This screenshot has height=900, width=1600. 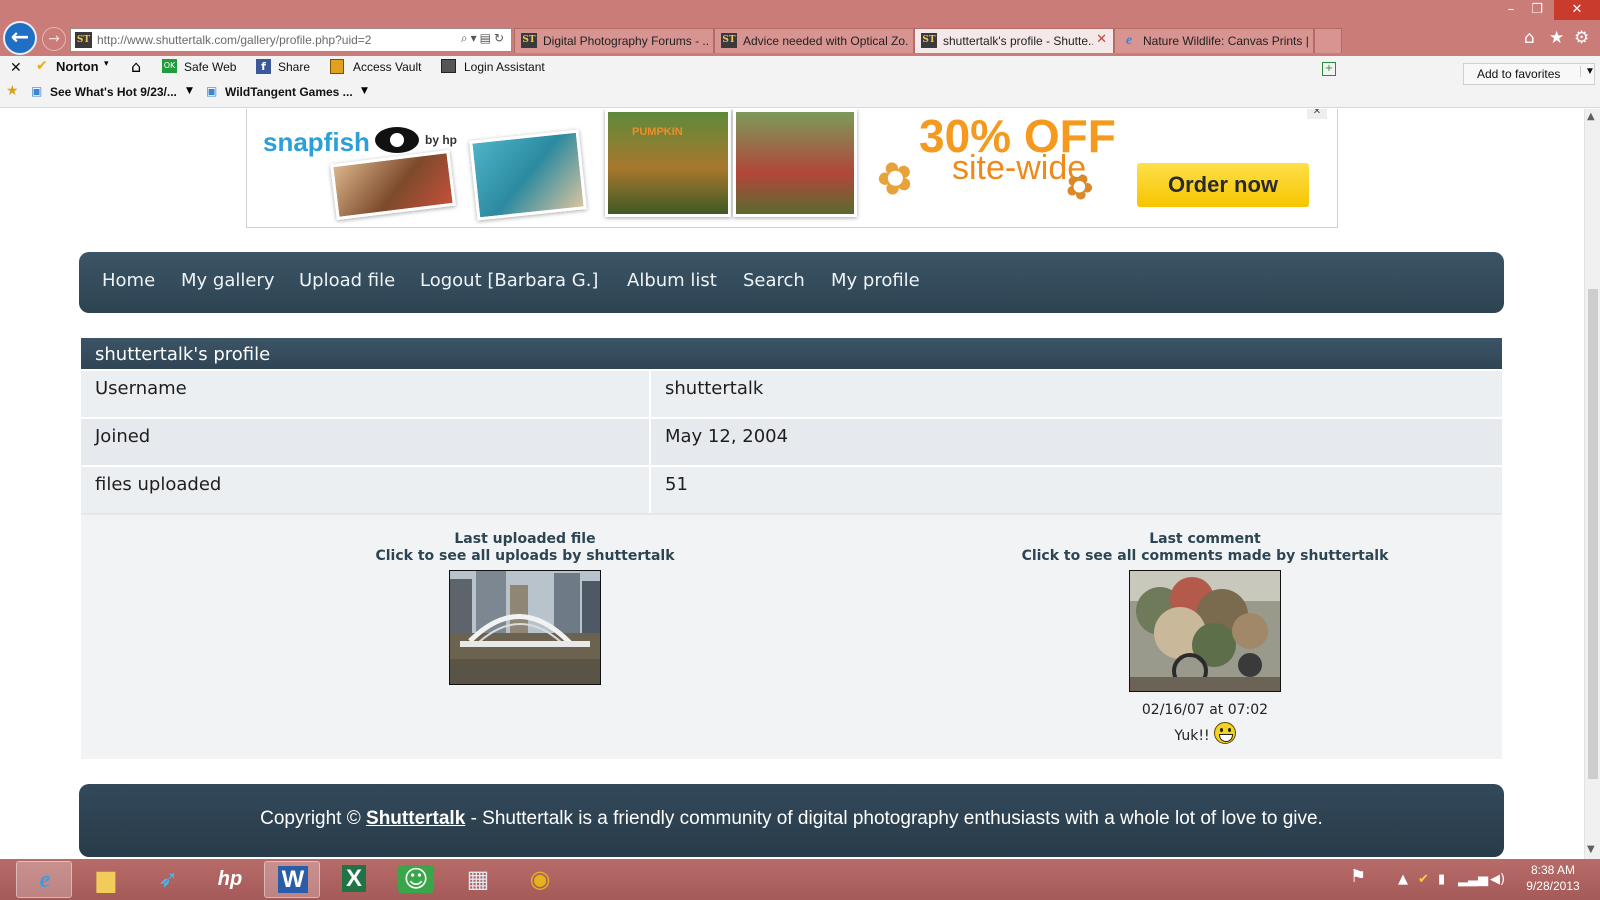 What do you see at coordinates (397, 140) in the screenshot?
I see `snapfish-fish-eye-icon` at bounding box center [397, 140].